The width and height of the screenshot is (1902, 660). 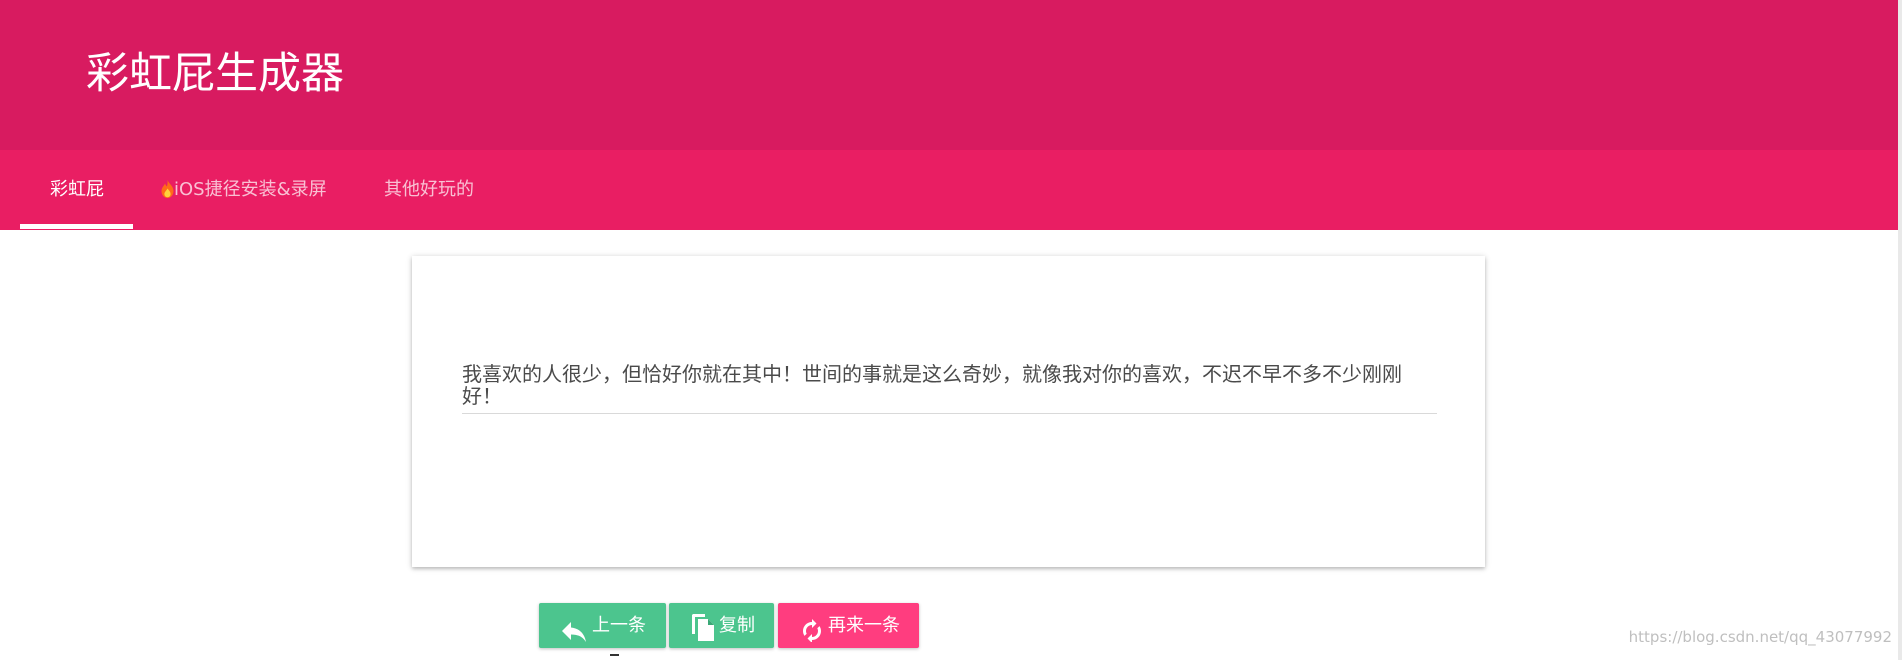 I want to click on tab-other-fun: 其他好玩的, so click(x=429, y=190).